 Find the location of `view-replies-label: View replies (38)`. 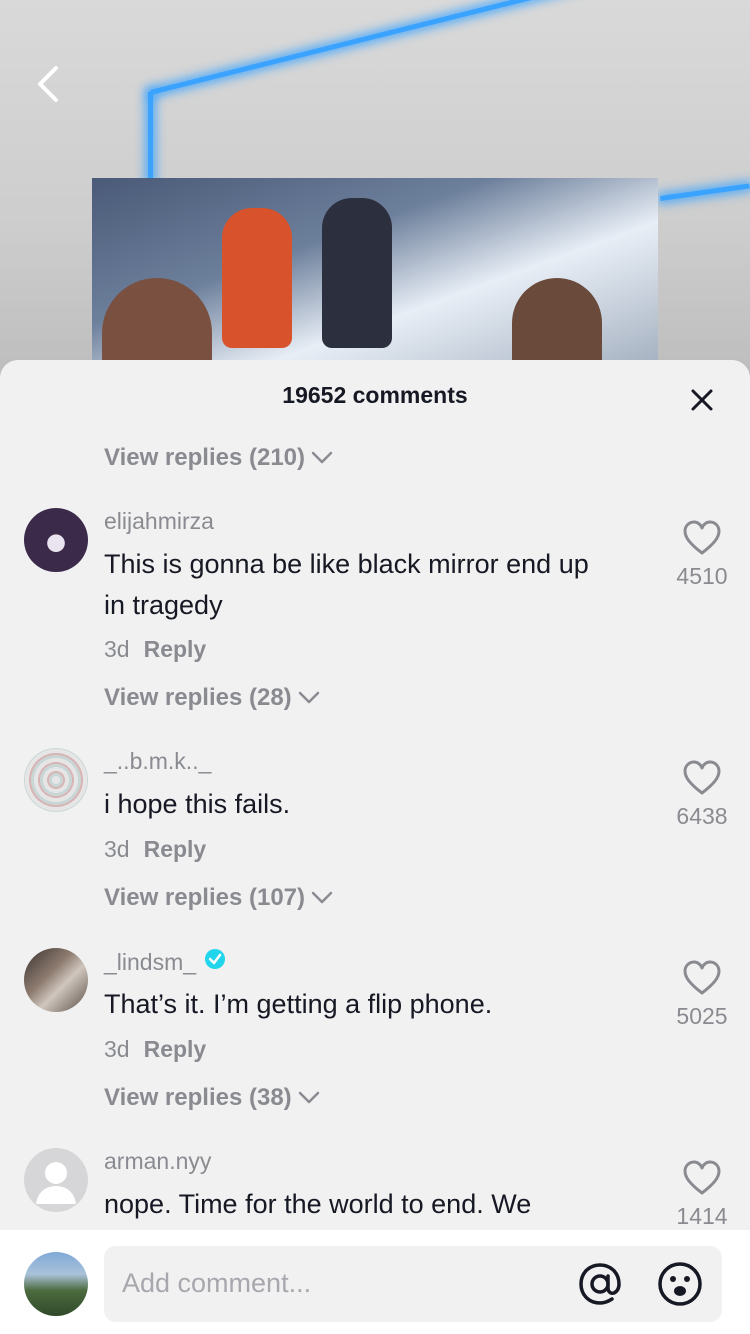

view-replies-label: View replies (38) is located at coordinates (198, 1097).